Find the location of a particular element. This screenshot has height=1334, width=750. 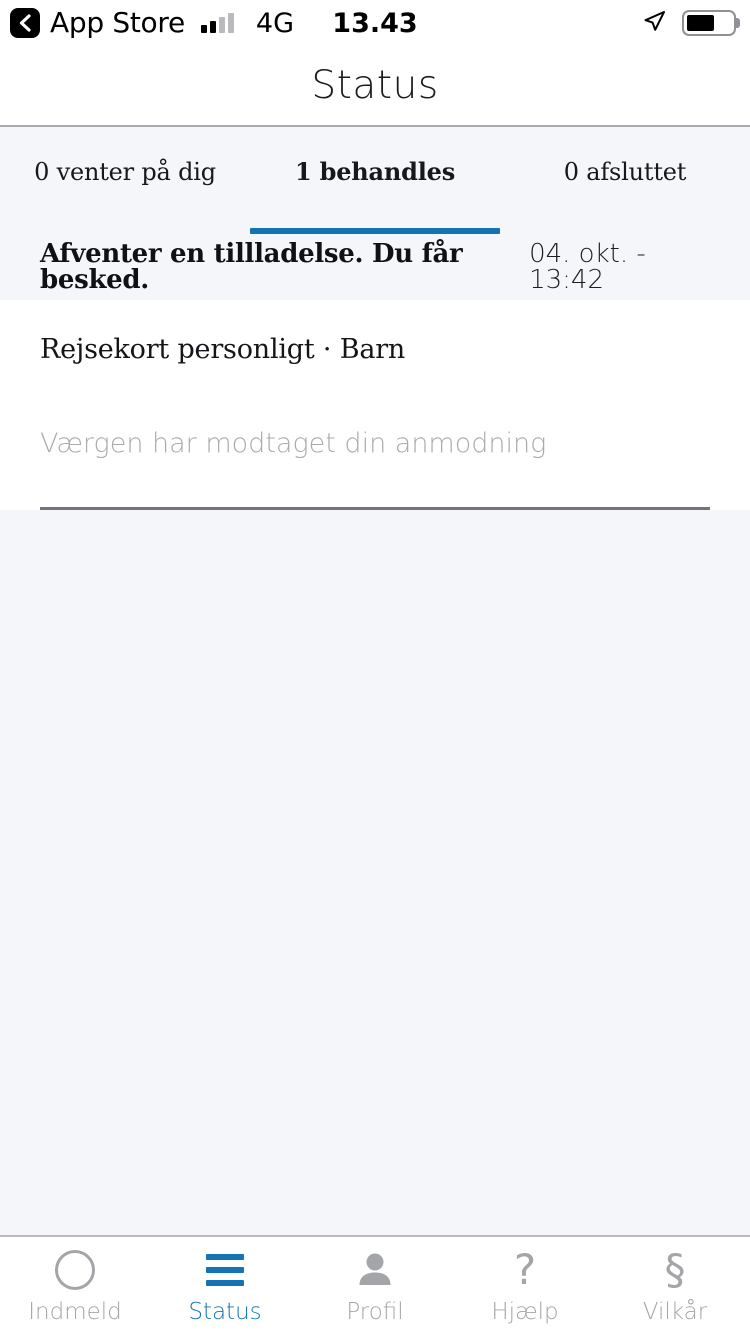

tabbar-item-profil: Profil is located at coordinates (375, 1285).